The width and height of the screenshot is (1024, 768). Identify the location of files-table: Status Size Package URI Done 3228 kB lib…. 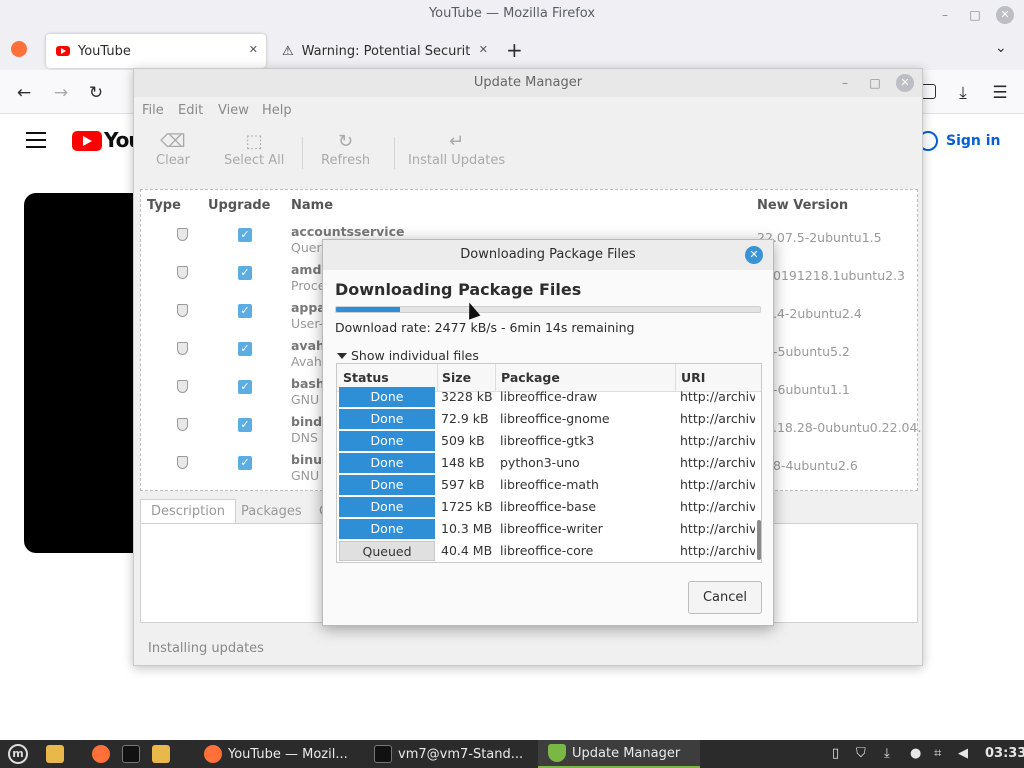
(549, 463).